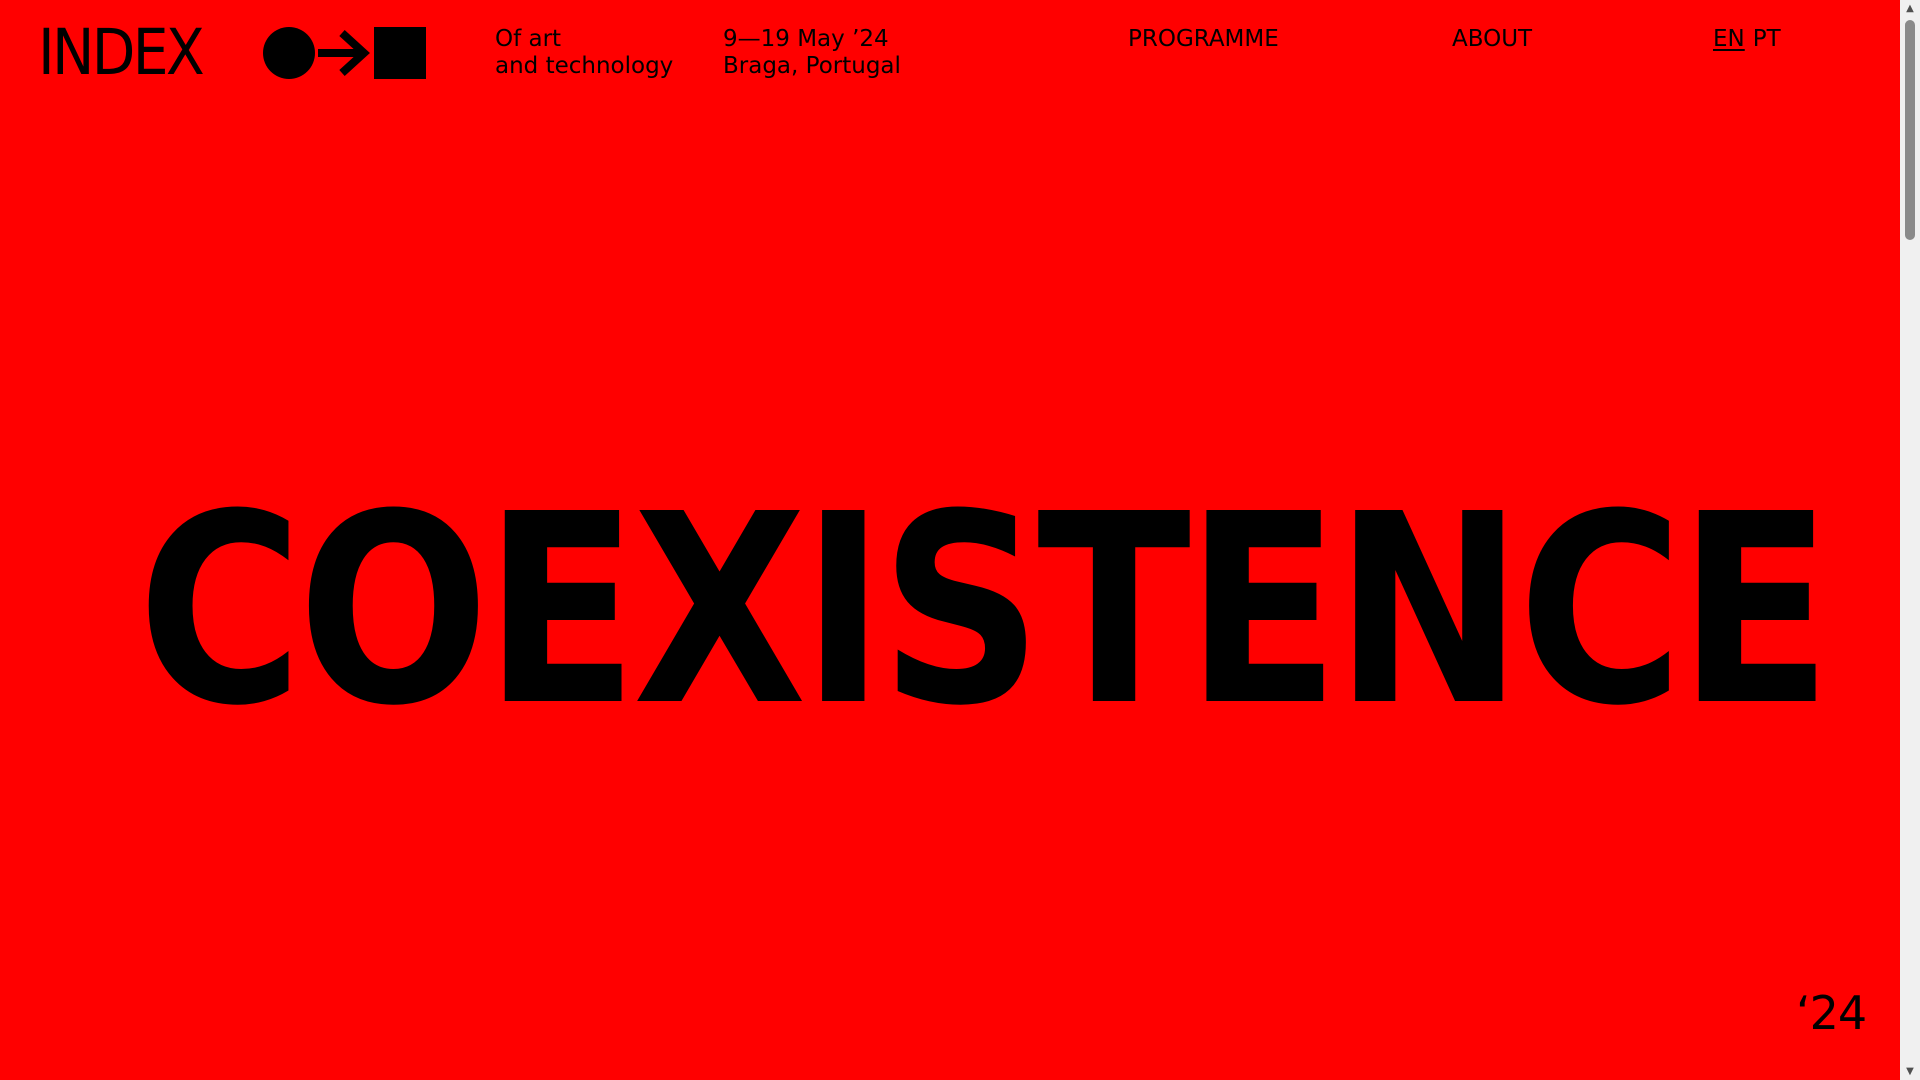 Image resolution: width=1920 pixels, height=1080 pixels. I want to click on scrollbar-thumb, so click(1910, 130).